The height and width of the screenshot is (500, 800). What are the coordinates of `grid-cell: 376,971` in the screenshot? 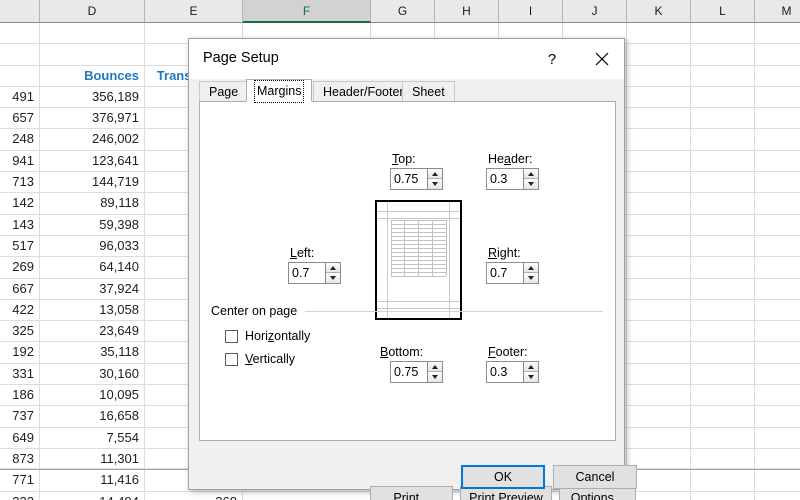 It's located at (92, 119).